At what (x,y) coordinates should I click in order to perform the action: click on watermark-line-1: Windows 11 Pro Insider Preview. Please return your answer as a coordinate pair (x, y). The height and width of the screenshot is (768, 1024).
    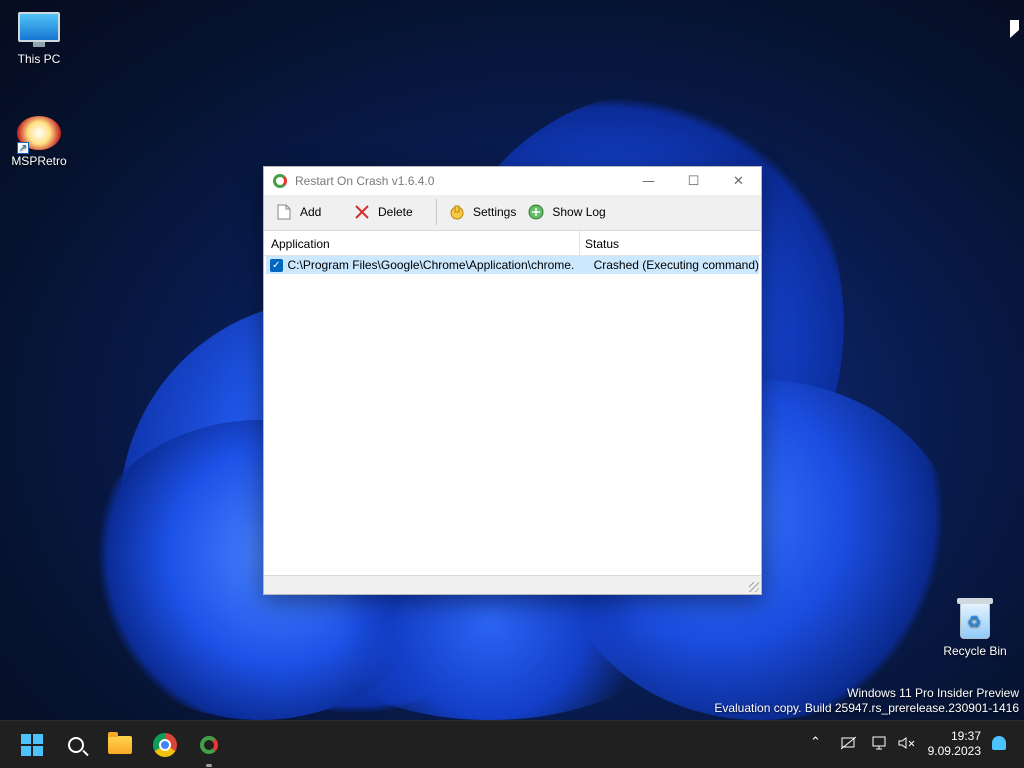
    Looking at the image, I should click on (933, 693).